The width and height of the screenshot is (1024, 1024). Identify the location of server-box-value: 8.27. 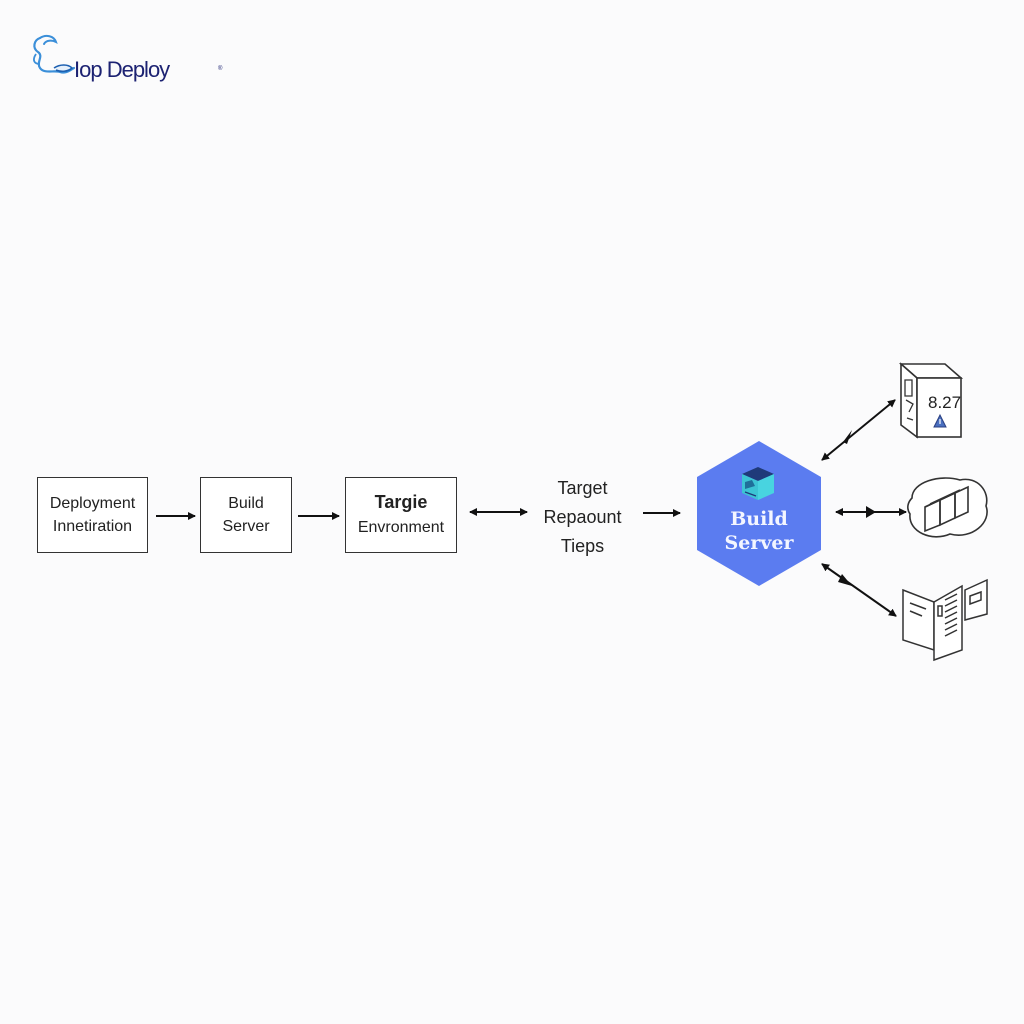
(944, 402).